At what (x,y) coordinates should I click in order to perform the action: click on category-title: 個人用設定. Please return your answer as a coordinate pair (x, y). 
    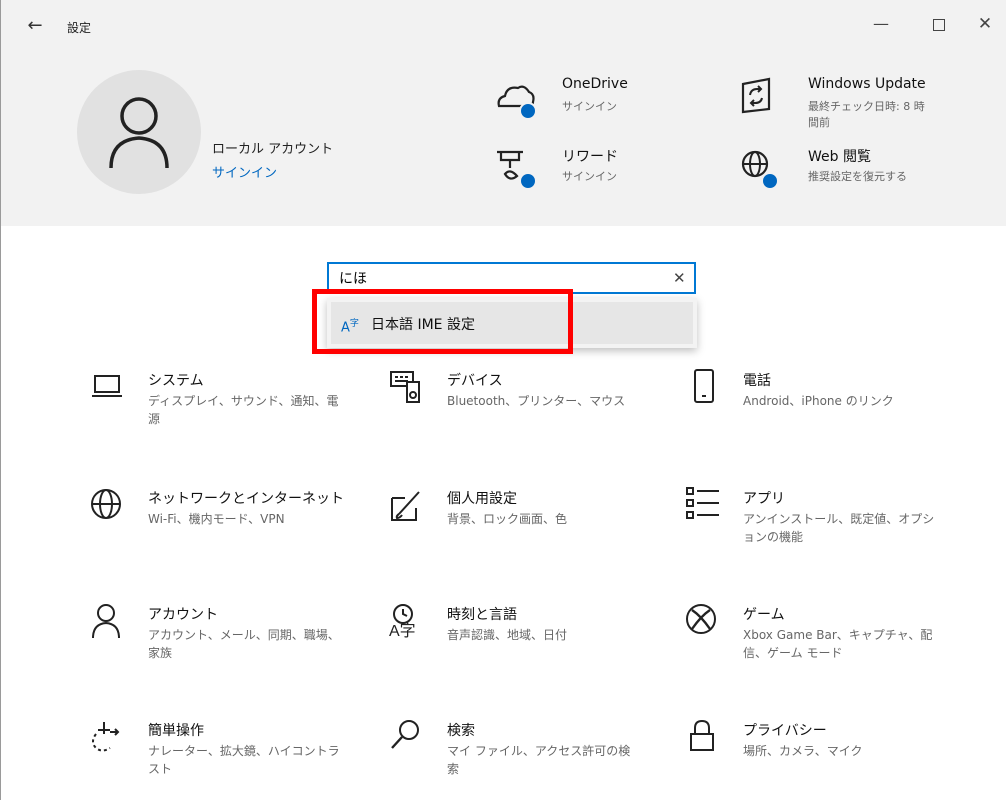
    Looking at the image, I should click on (482, 499).